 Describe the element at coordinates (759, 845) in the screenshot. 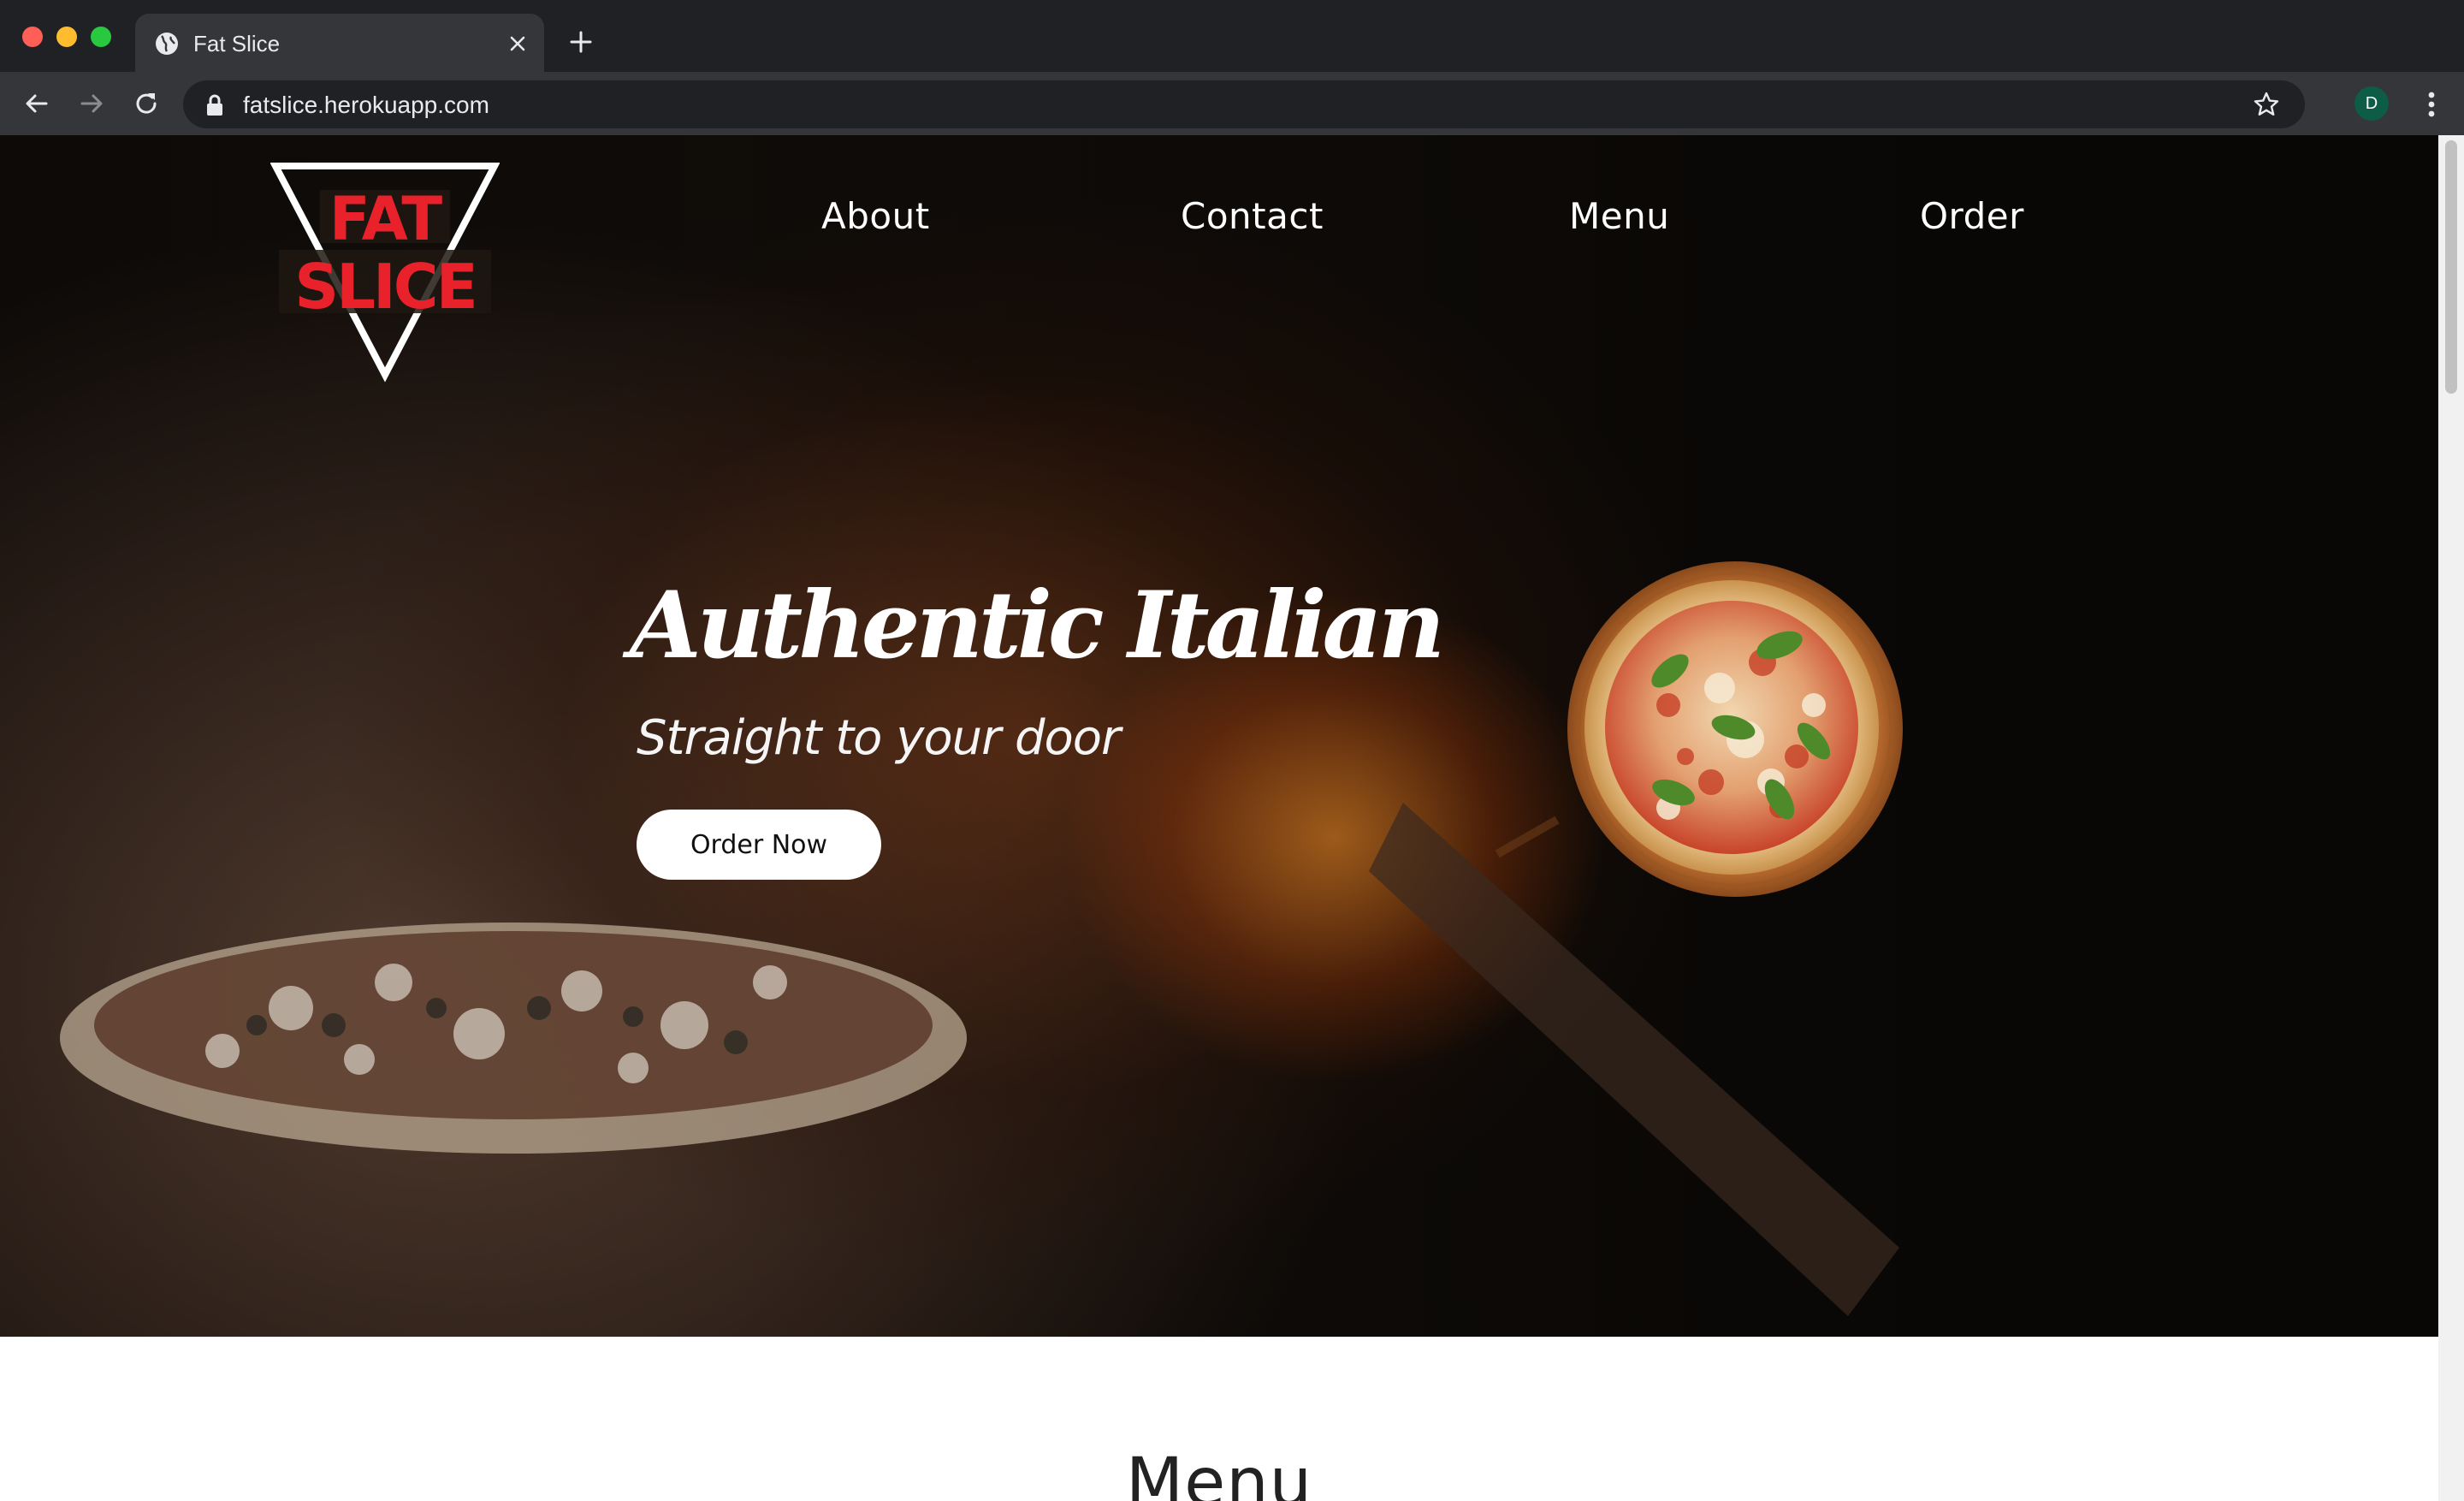

I see `order-now-button: Order Now` at that location.